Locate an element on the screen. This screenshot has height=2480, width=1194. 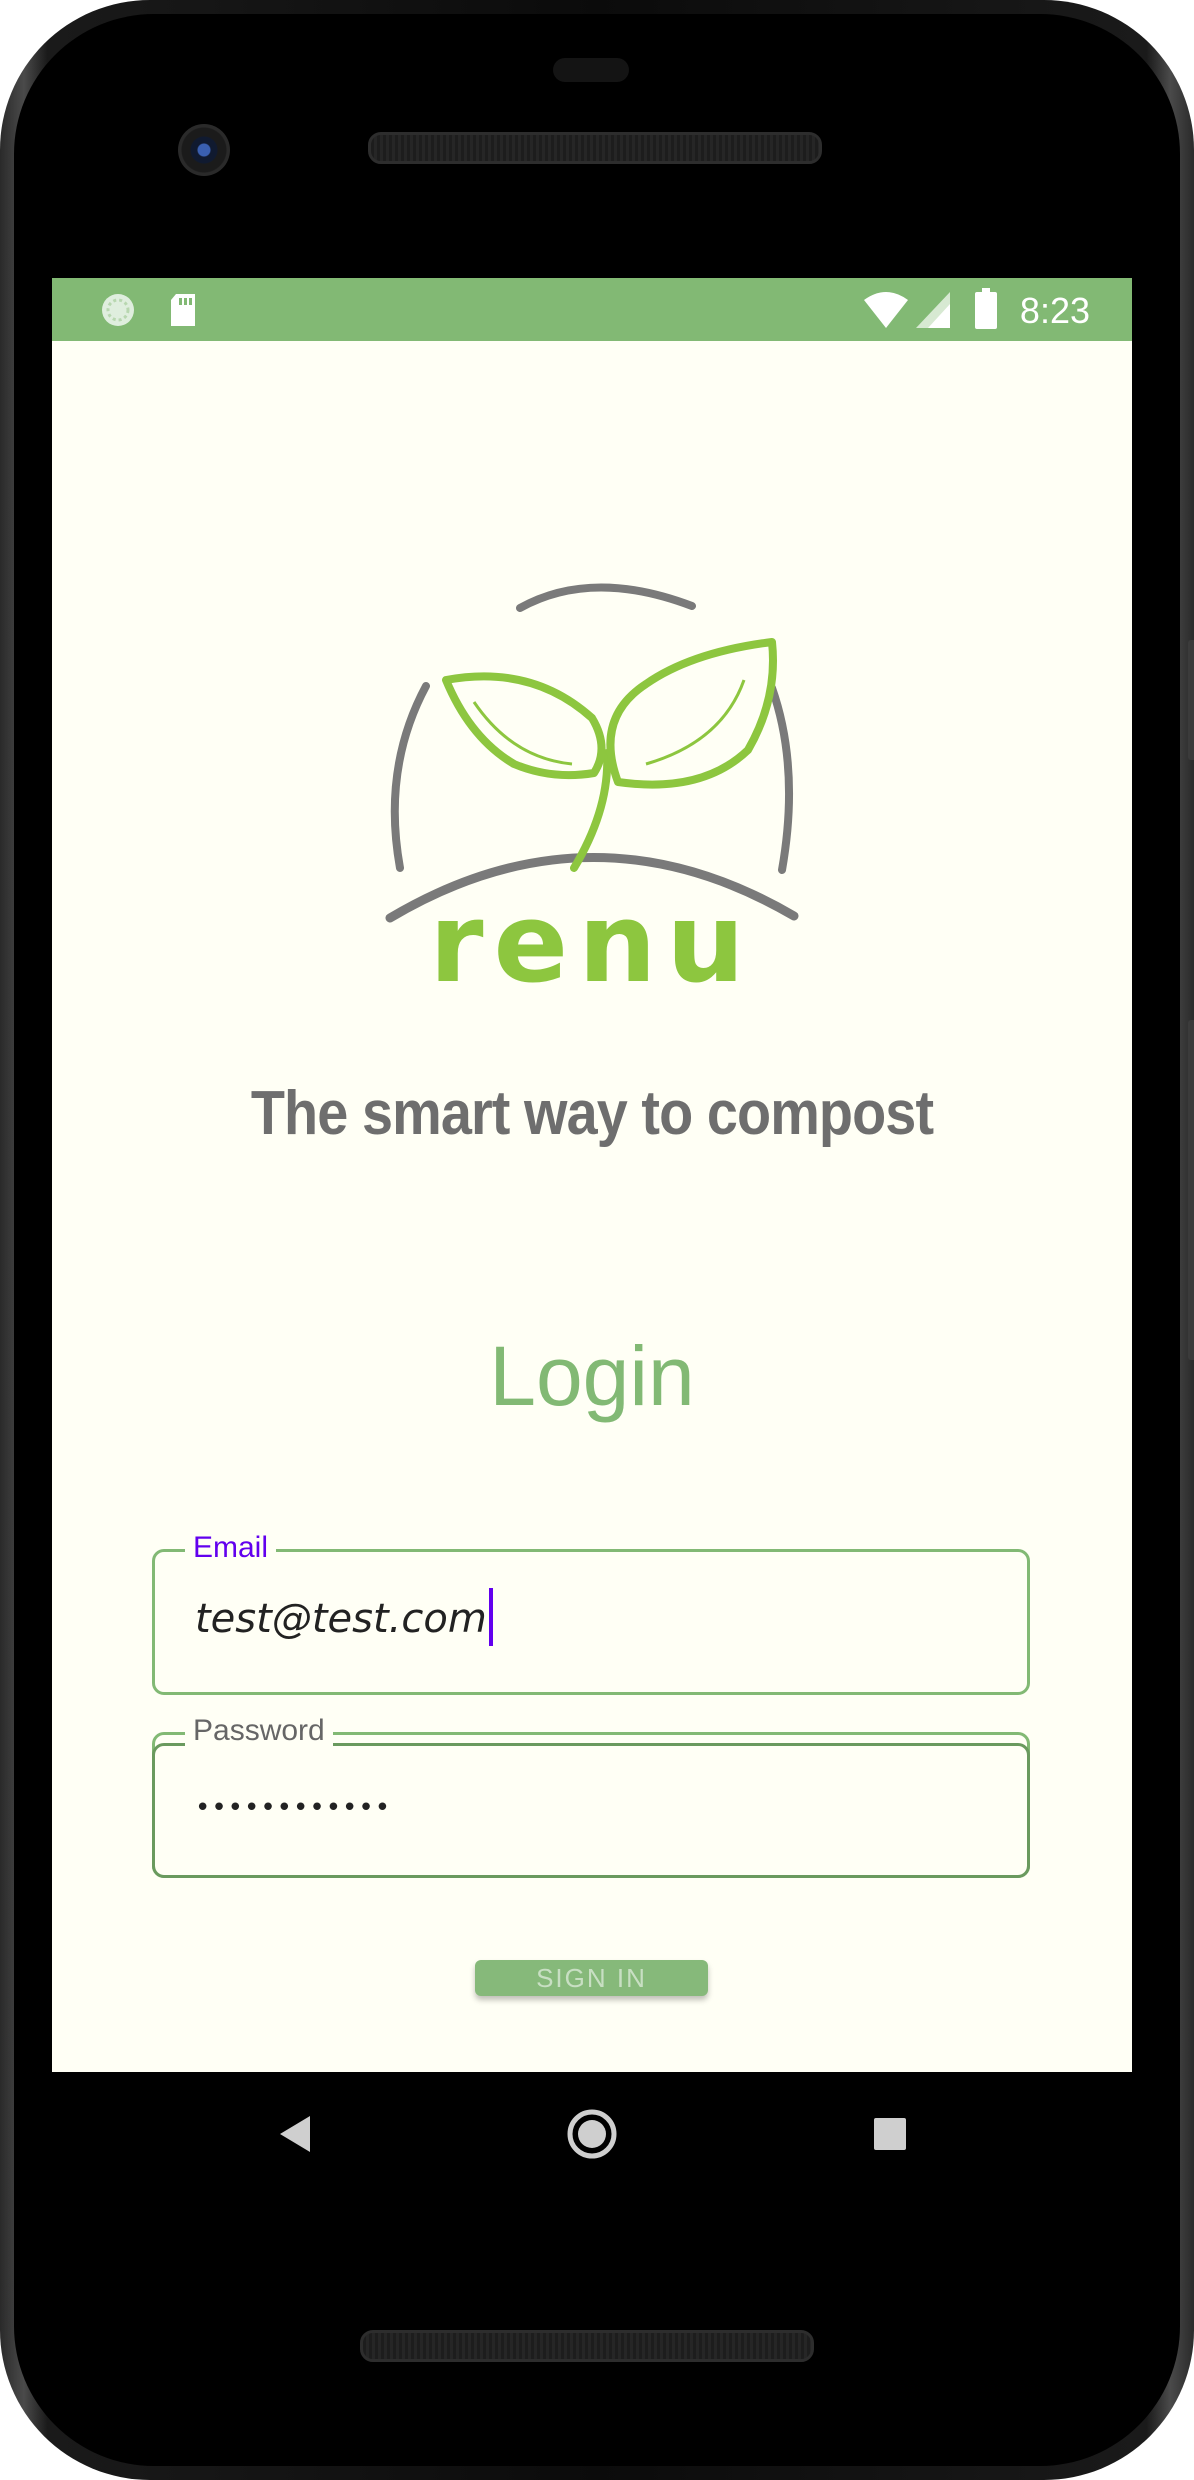
text-cursor is located at coordinates (490, 1617).